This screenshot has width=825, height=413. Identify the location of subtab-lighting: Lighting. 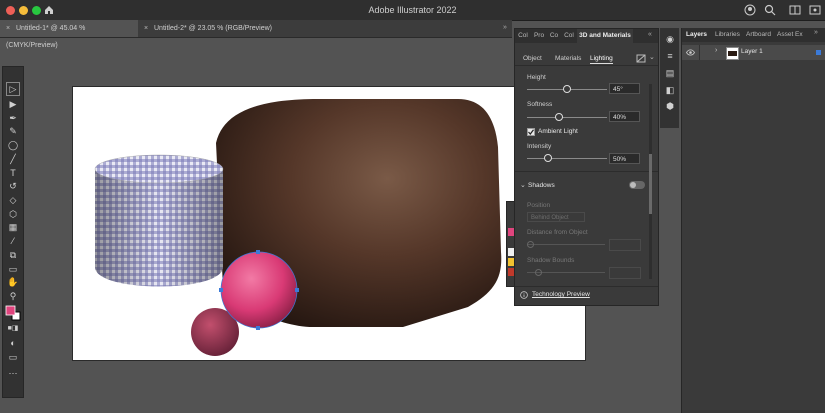
(601, 59).